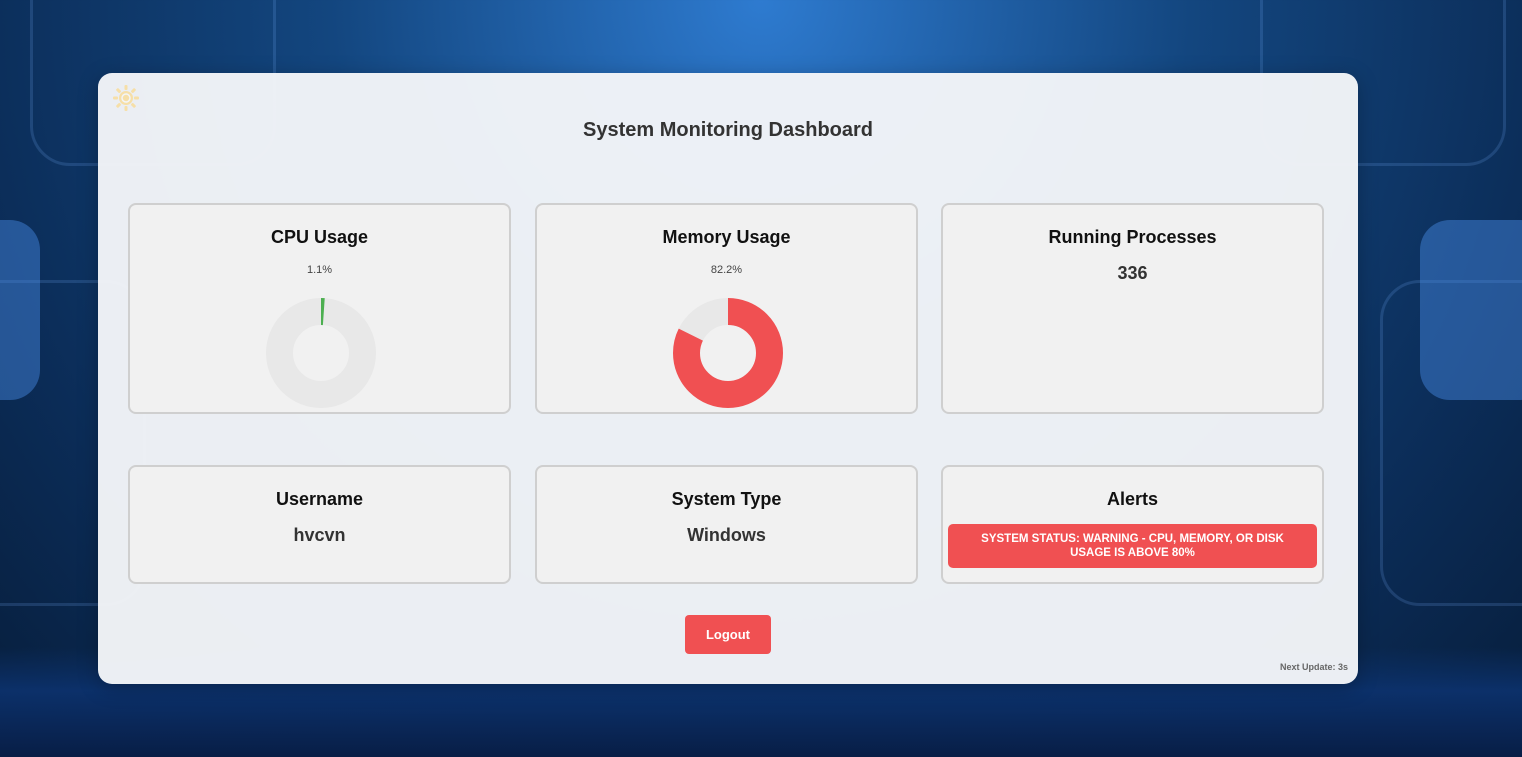 This screenshot has width=1522, height=757. I want to click on logout-button: Logout, so click(728, 634).